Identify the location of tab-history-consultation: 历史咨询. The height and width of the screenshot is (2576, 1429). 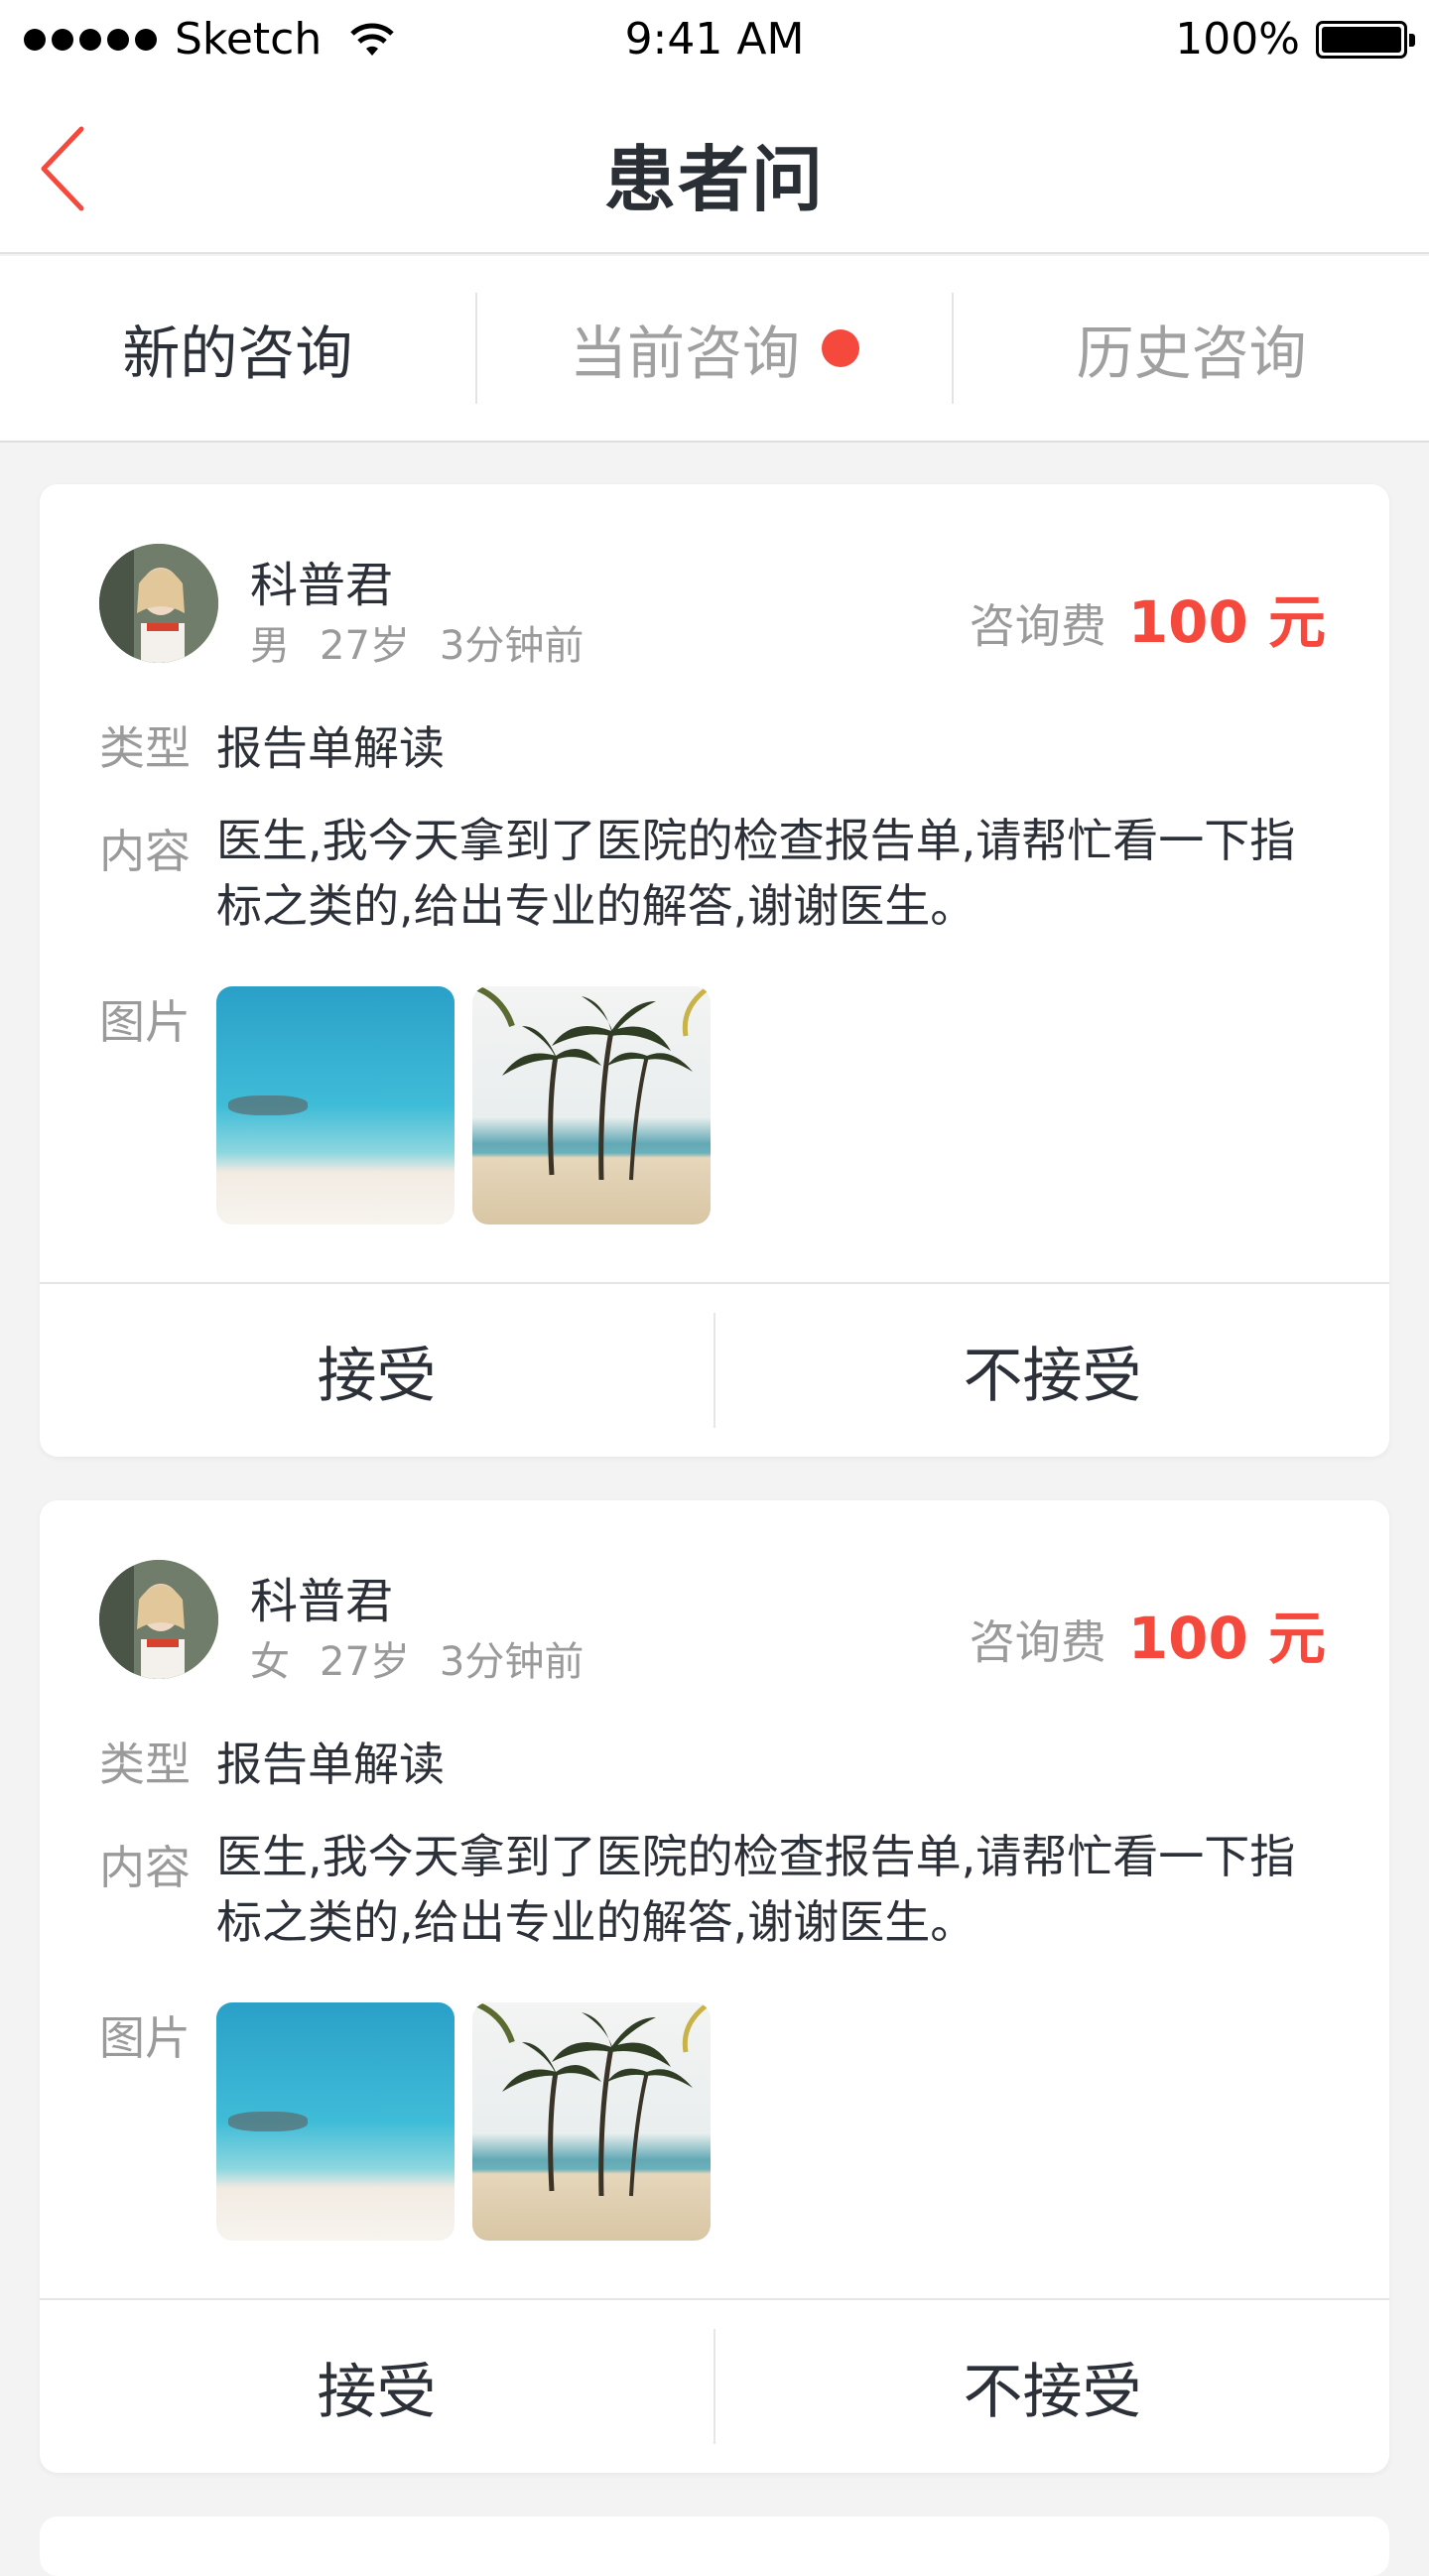
(1191, 349).